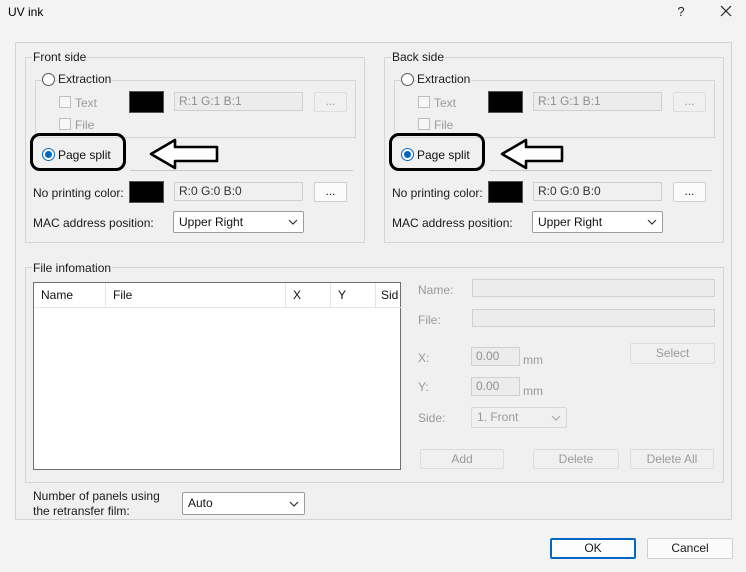 Image resolution: width=746 pixels, height=572 pixels. I want to click on side-select: 1. Front, so click(519, 417).